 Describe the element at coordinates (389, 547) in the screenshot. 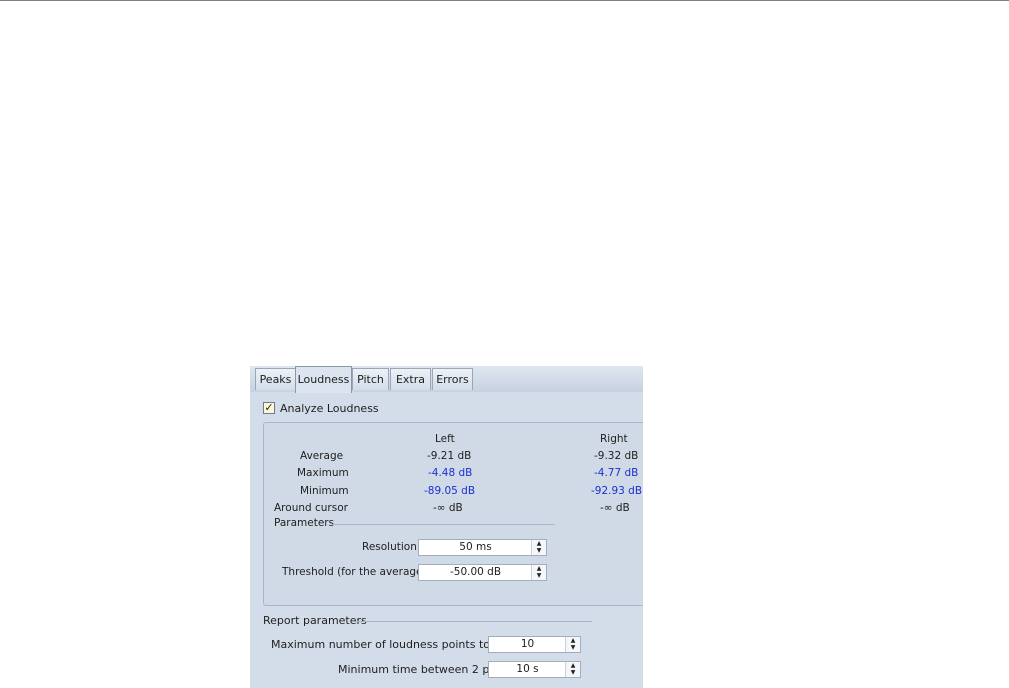

I see `resolution-label: Resolution` at that location.